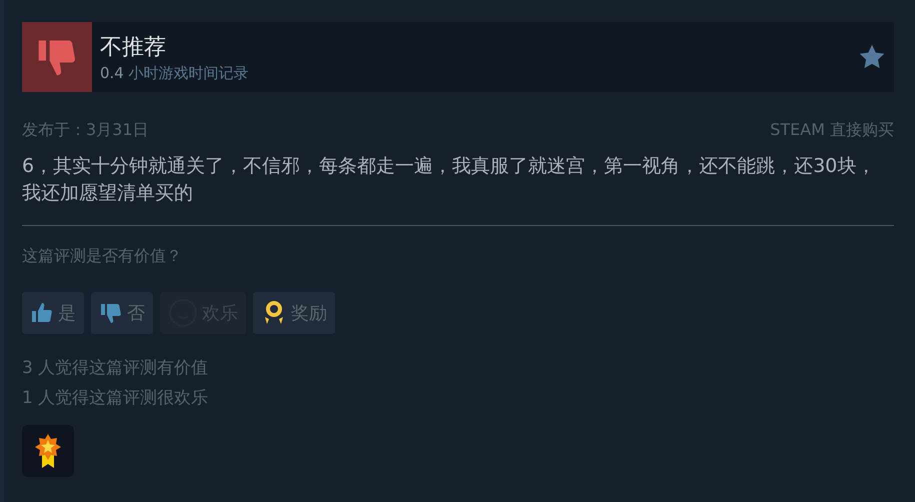  What do you see at coordinates (175, 73) in the screenshot?
I see `playtime-text: 0.4 小时游戏时间记录` at bounding box center [175, 73].